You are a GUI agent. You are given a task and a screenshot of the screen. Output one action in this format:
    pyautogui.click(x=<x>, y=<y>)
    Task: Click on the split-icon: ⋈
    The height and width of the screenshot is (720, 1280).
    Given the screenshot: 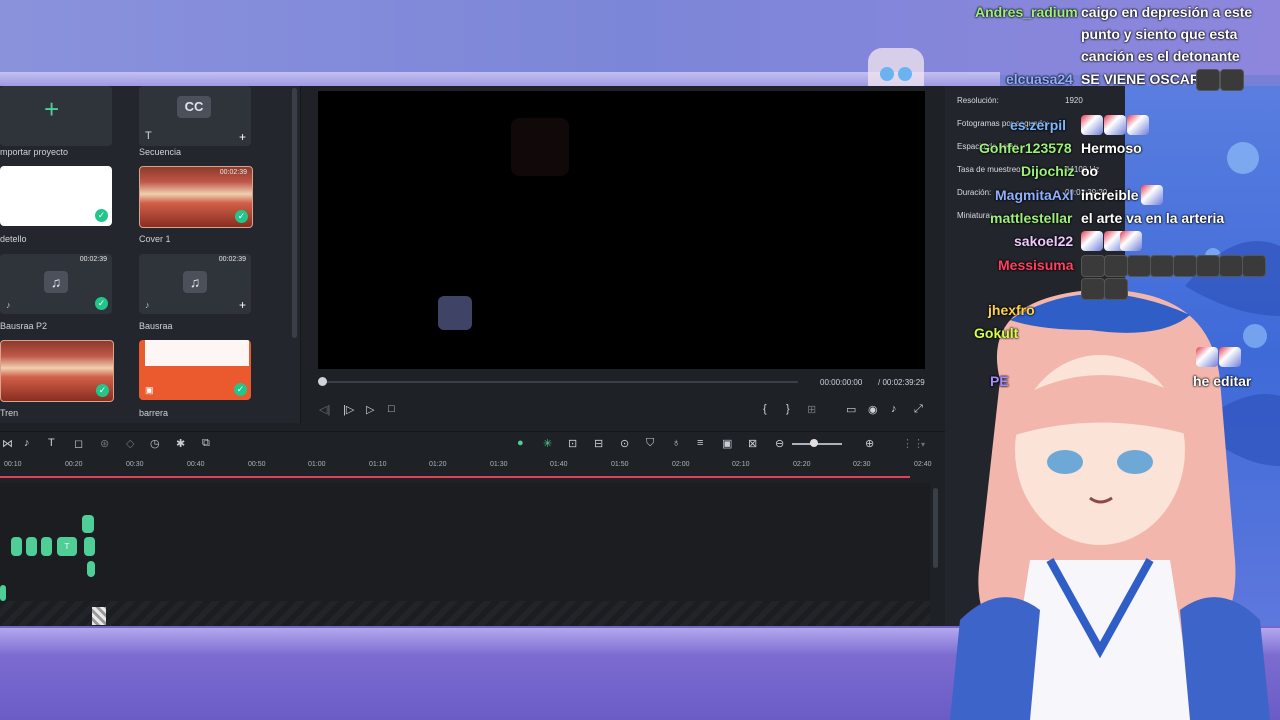 What is the action you would take?
    pyautogui.click(x=7, y=443)
    